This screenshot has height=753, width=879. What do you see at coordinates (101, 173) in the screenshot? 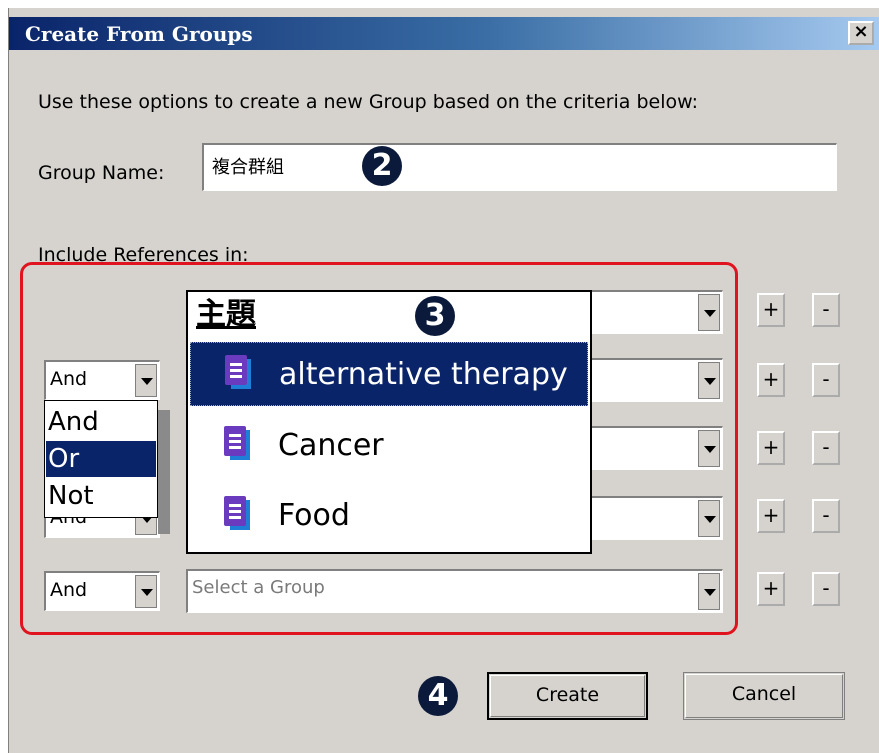
I see `group-name-label: Group Name:` at bounding box center [101, 173].